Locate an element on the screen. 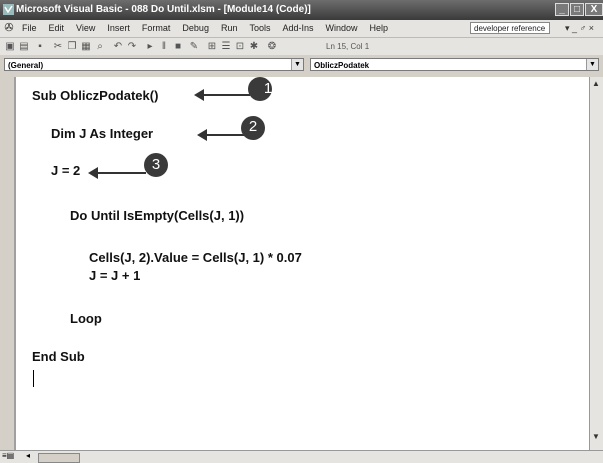 This screenshot has width=603, height=463. code-line-assign: J = 2 is located at coordinates (65, 170).